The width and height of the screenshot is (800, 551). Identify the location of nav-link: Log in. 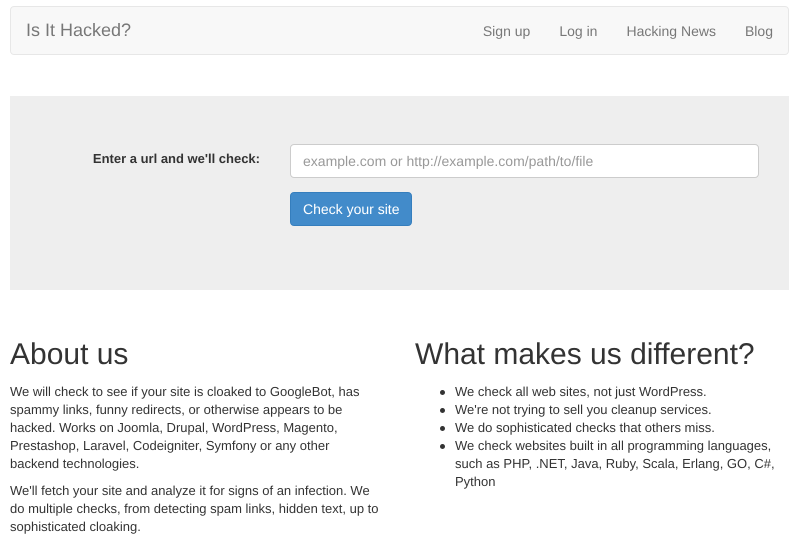
(578, 30).